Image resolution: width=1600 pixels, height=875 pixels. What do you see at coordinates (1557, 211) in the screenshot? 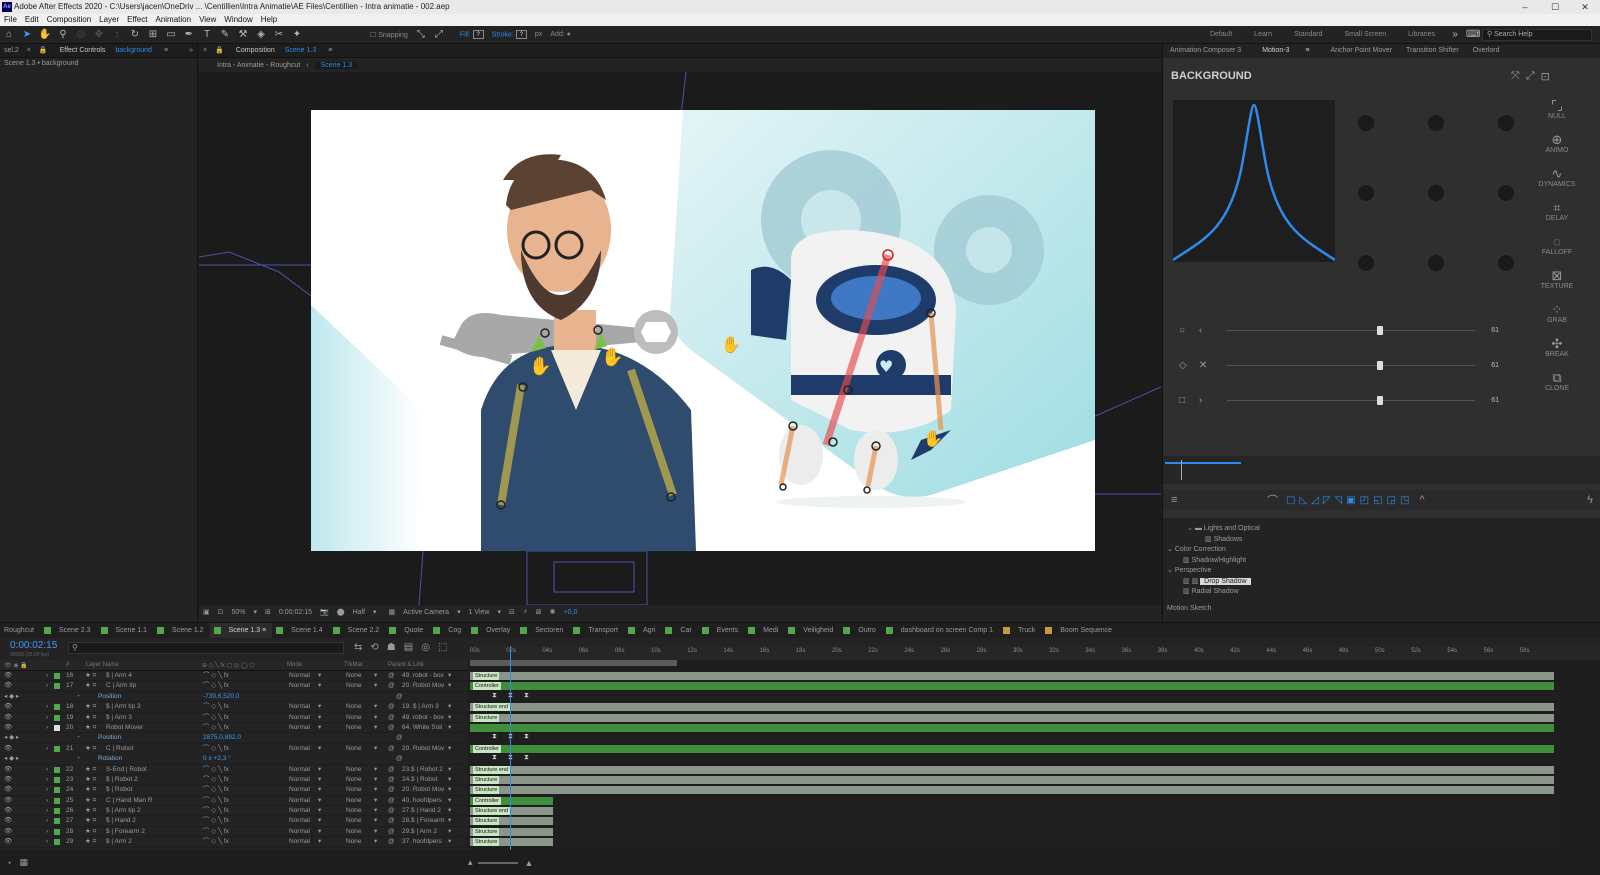
I see `delay-tool: ⌗ DELAY` at bounding box center [1557, 211].